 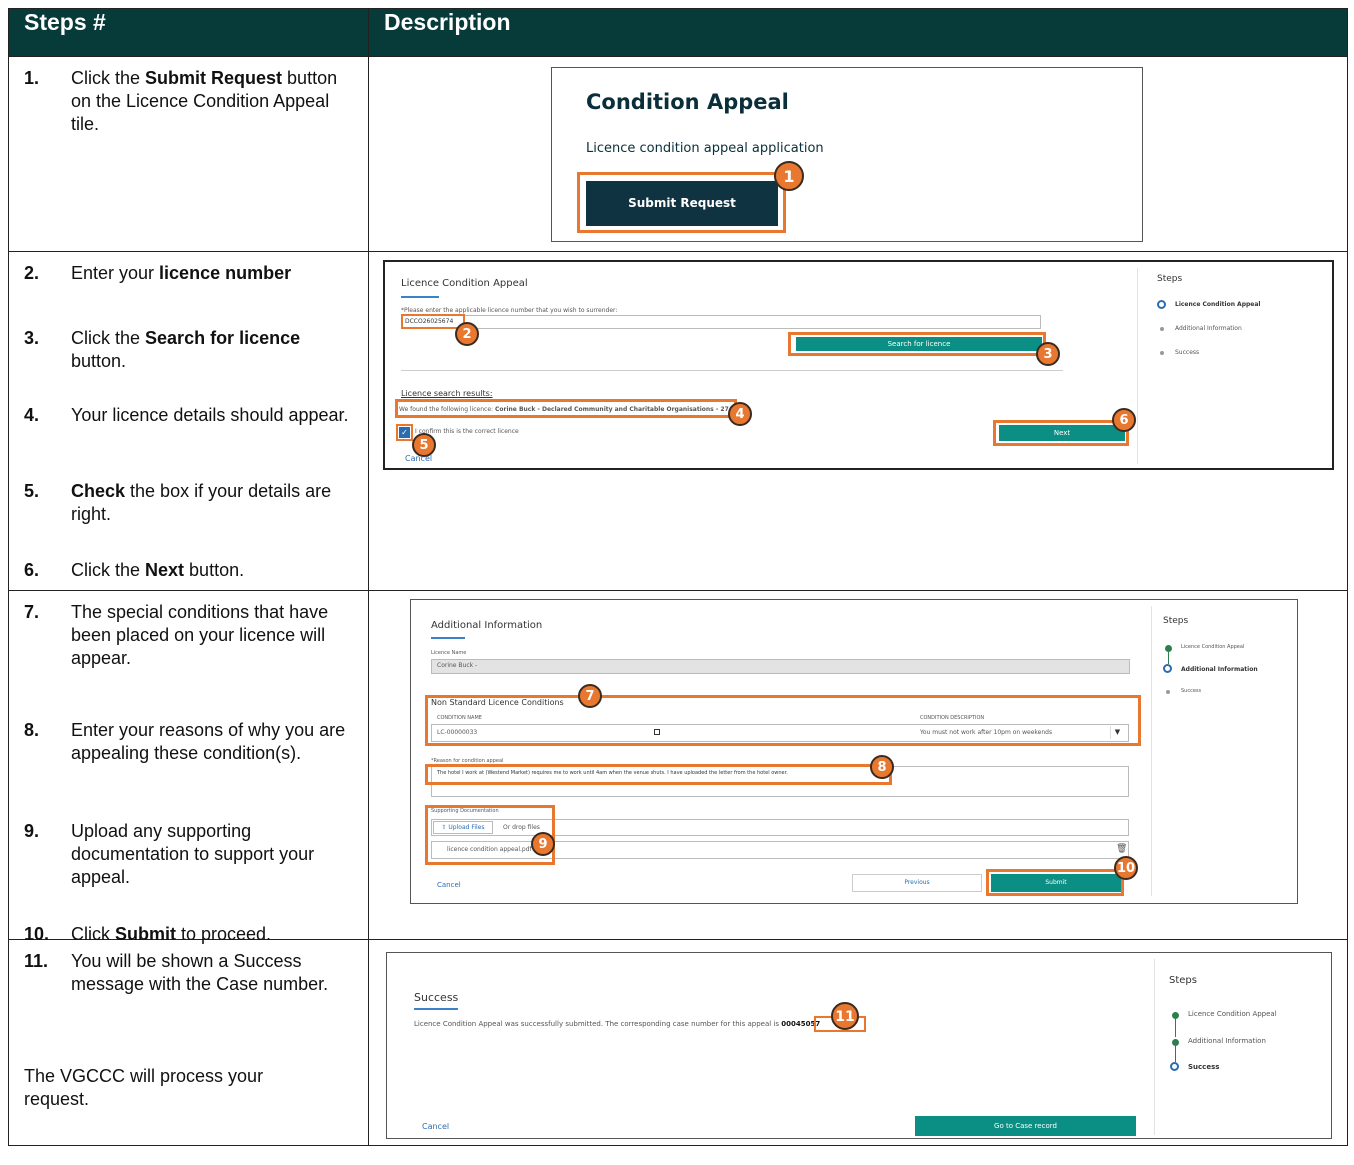 What do you see at coordinates (917, 883) in the screenshot?
I see `previous-button: Previous` at bounding box center [917, 883].